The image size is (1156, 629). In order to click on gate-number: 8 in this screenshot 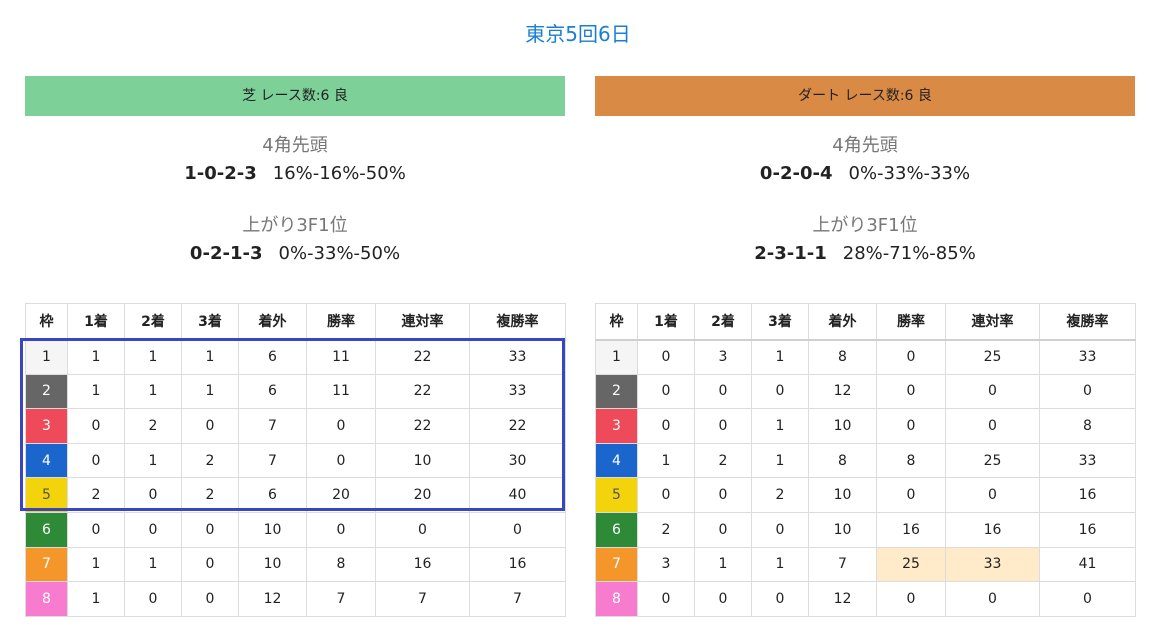, I will do `click(46, 599)`.